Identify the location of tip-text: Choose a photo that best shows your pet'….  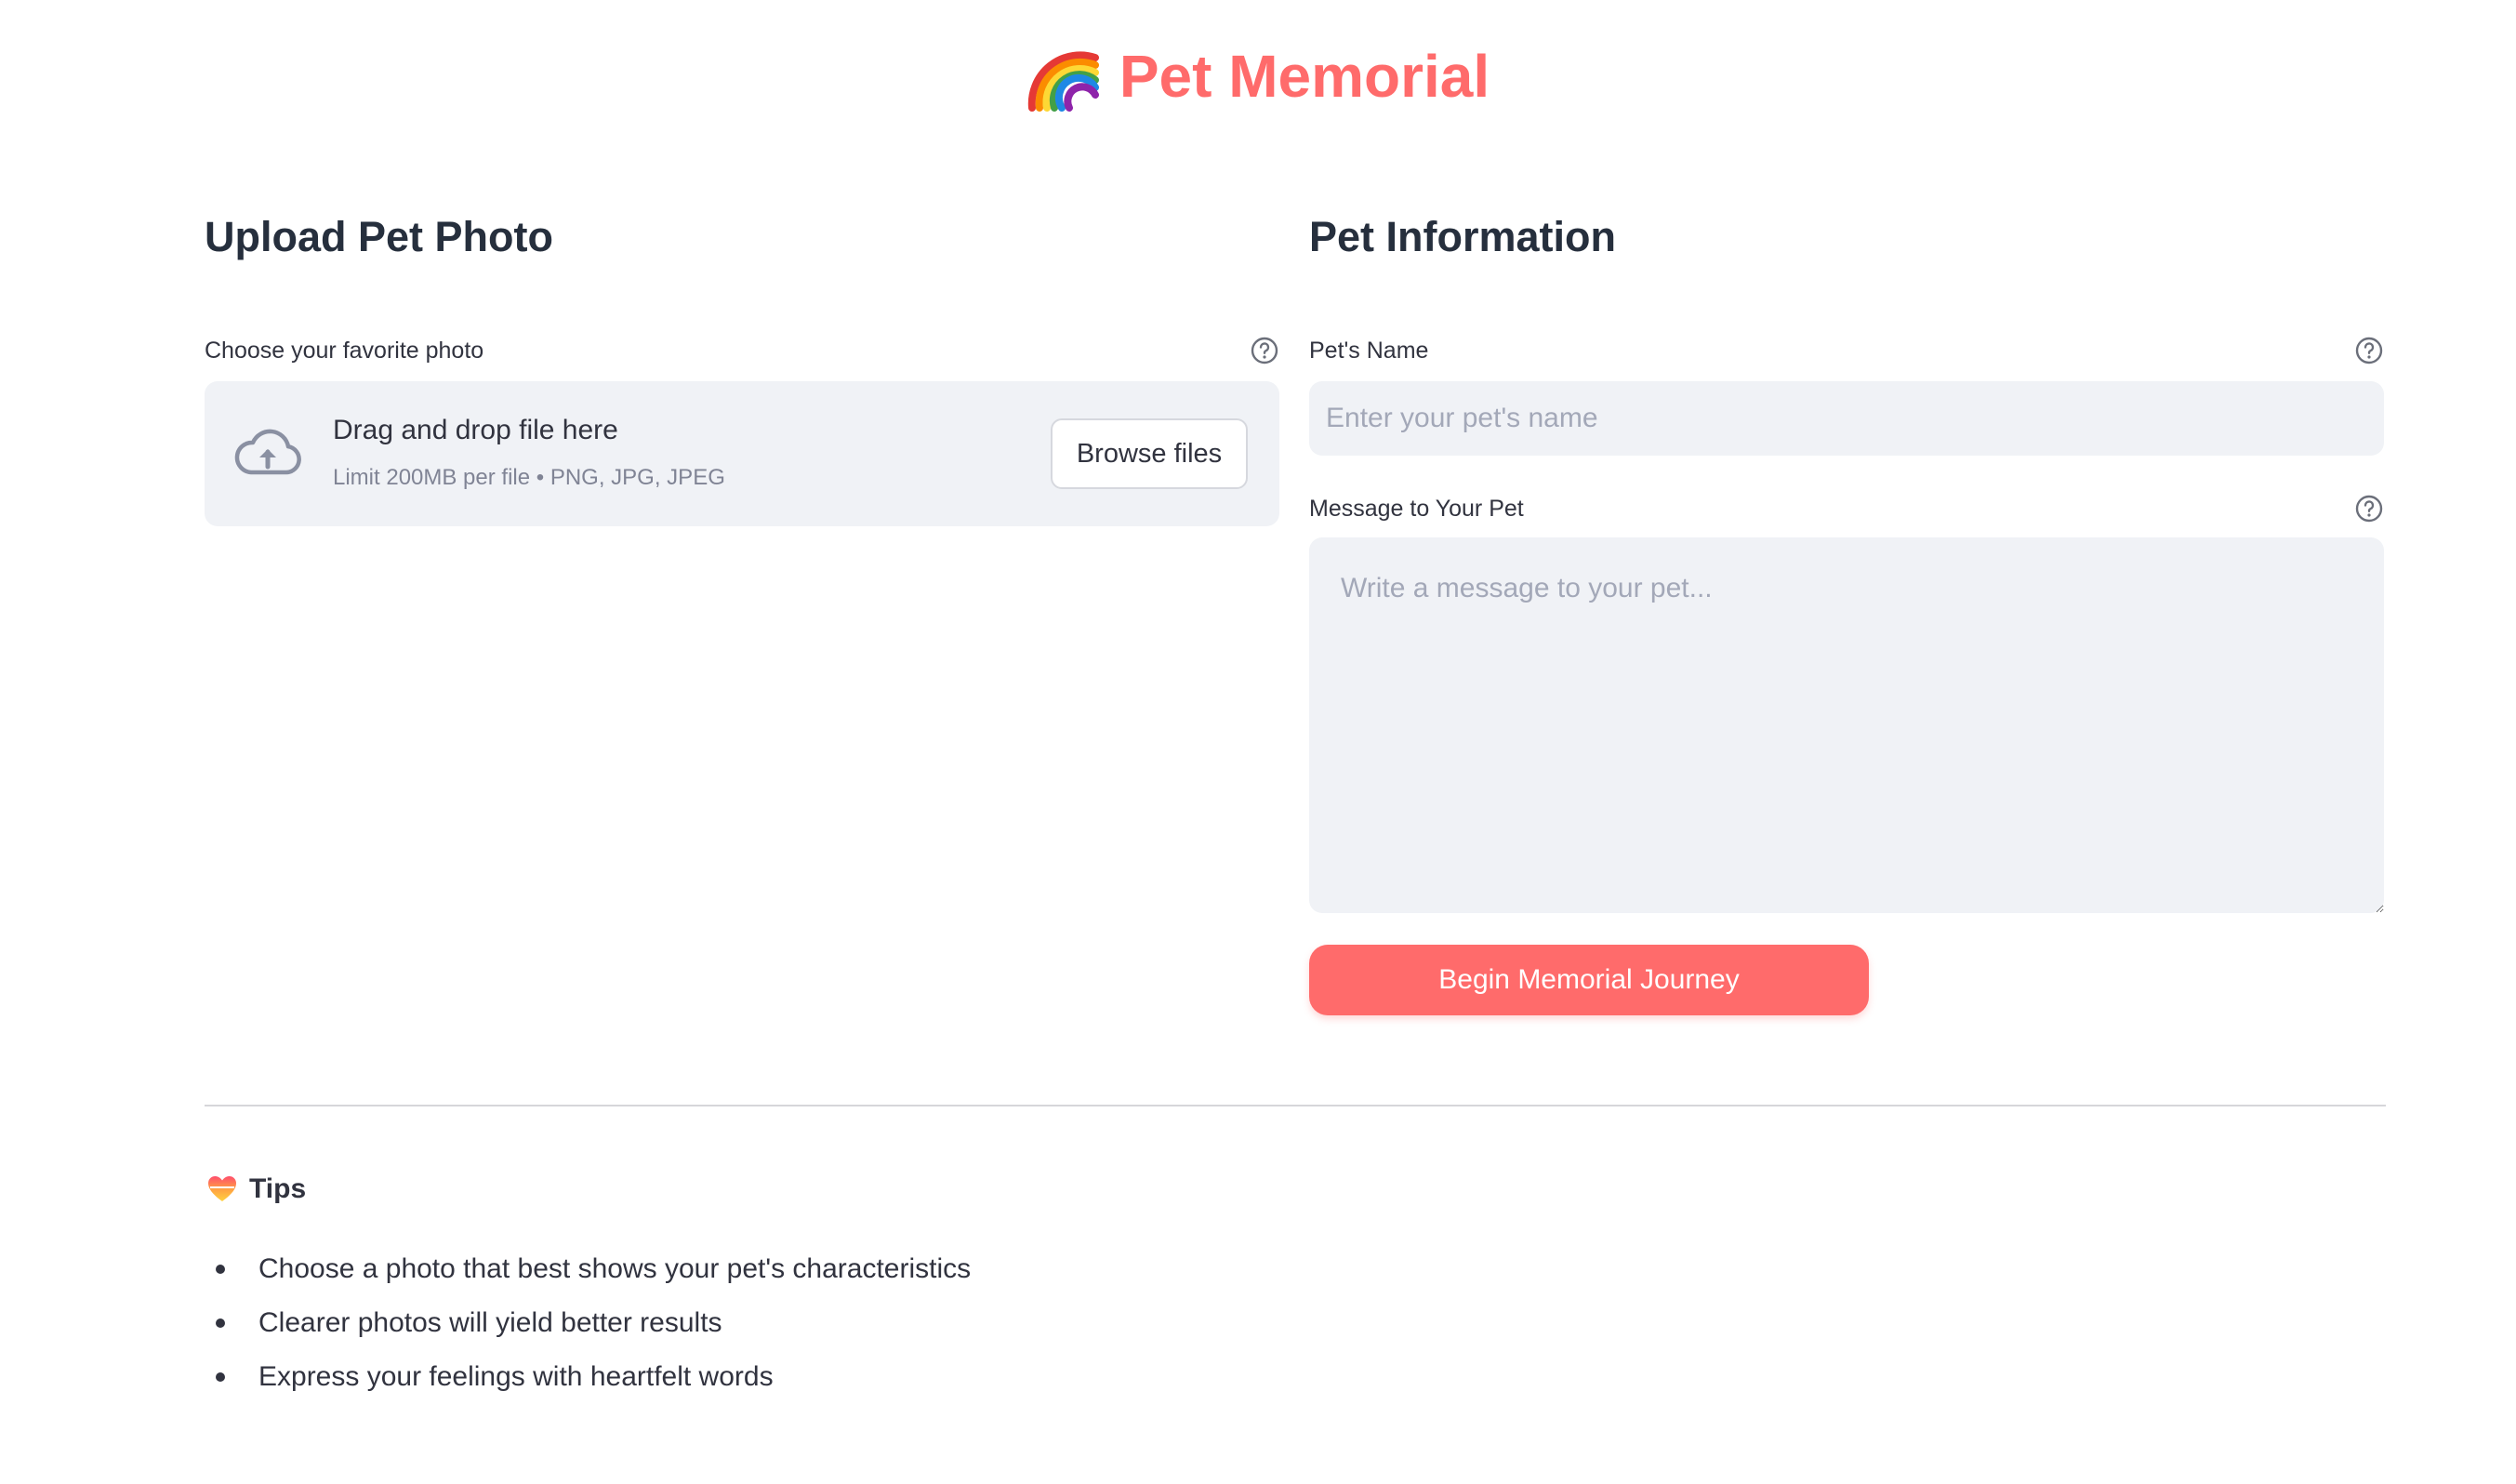
(615, 1268).